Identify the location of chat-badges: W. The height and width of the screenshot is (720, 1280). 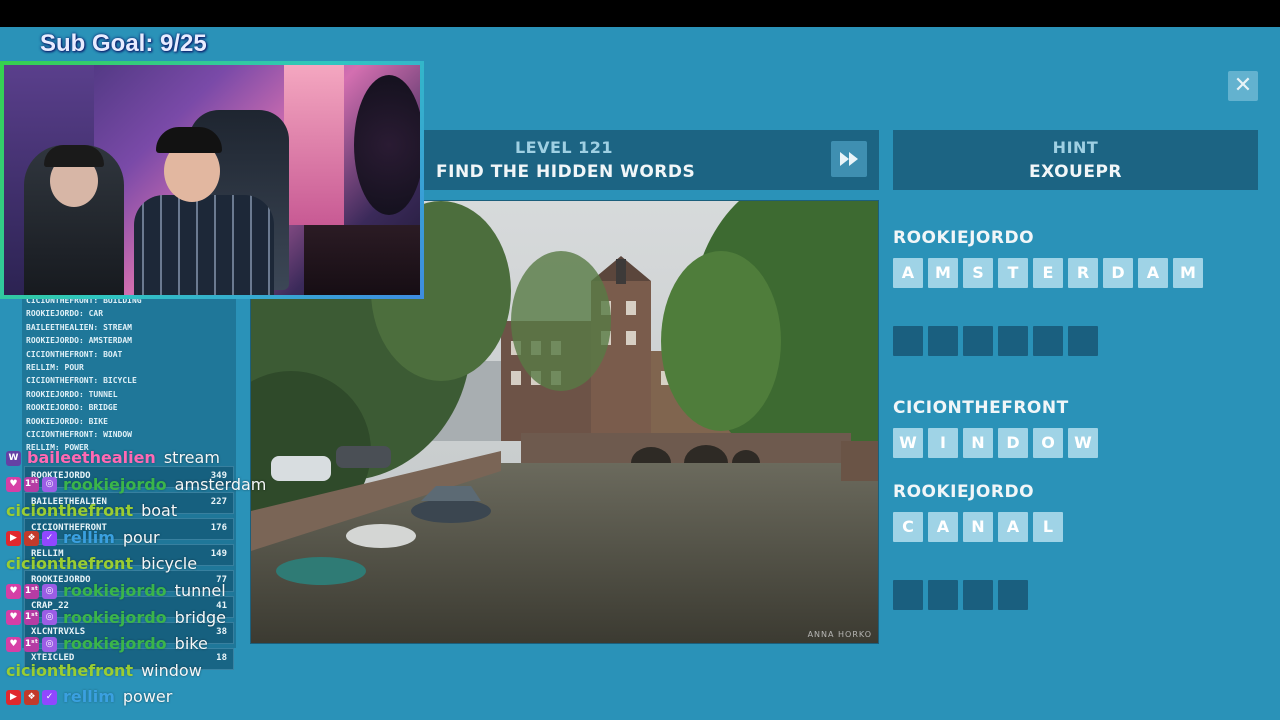
(13, 458).